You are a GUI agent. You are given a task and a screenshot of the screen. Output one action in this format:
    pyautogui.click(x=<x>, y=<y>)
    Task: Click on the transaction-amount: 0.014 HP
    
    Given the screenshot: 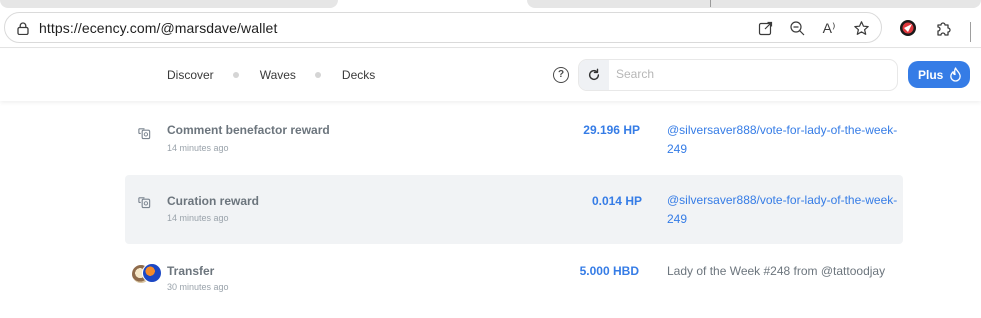 What is the action you would take?
    pyautogui.click(x=616, y=201)
    